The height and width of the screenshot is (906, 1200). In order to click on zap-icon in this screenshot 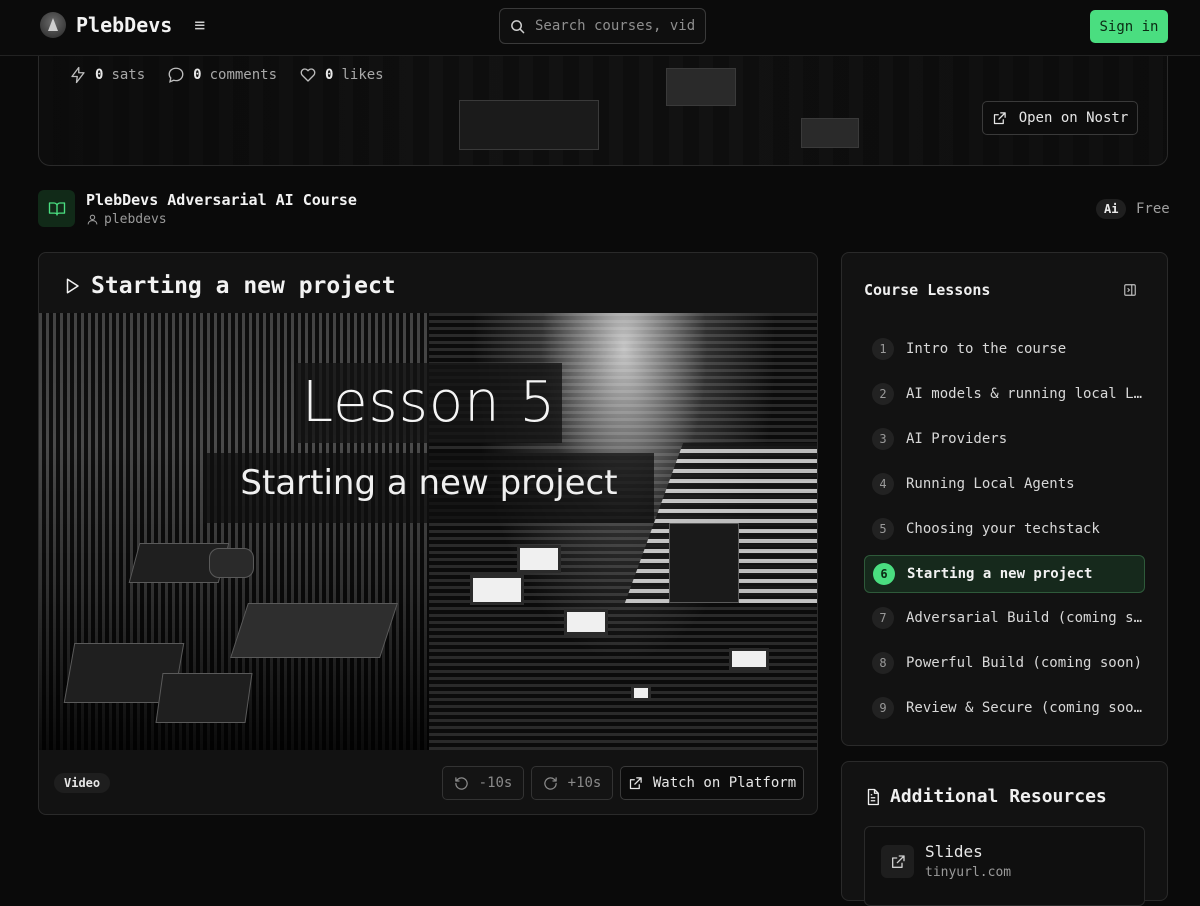, I will do `click(78, 75)`.